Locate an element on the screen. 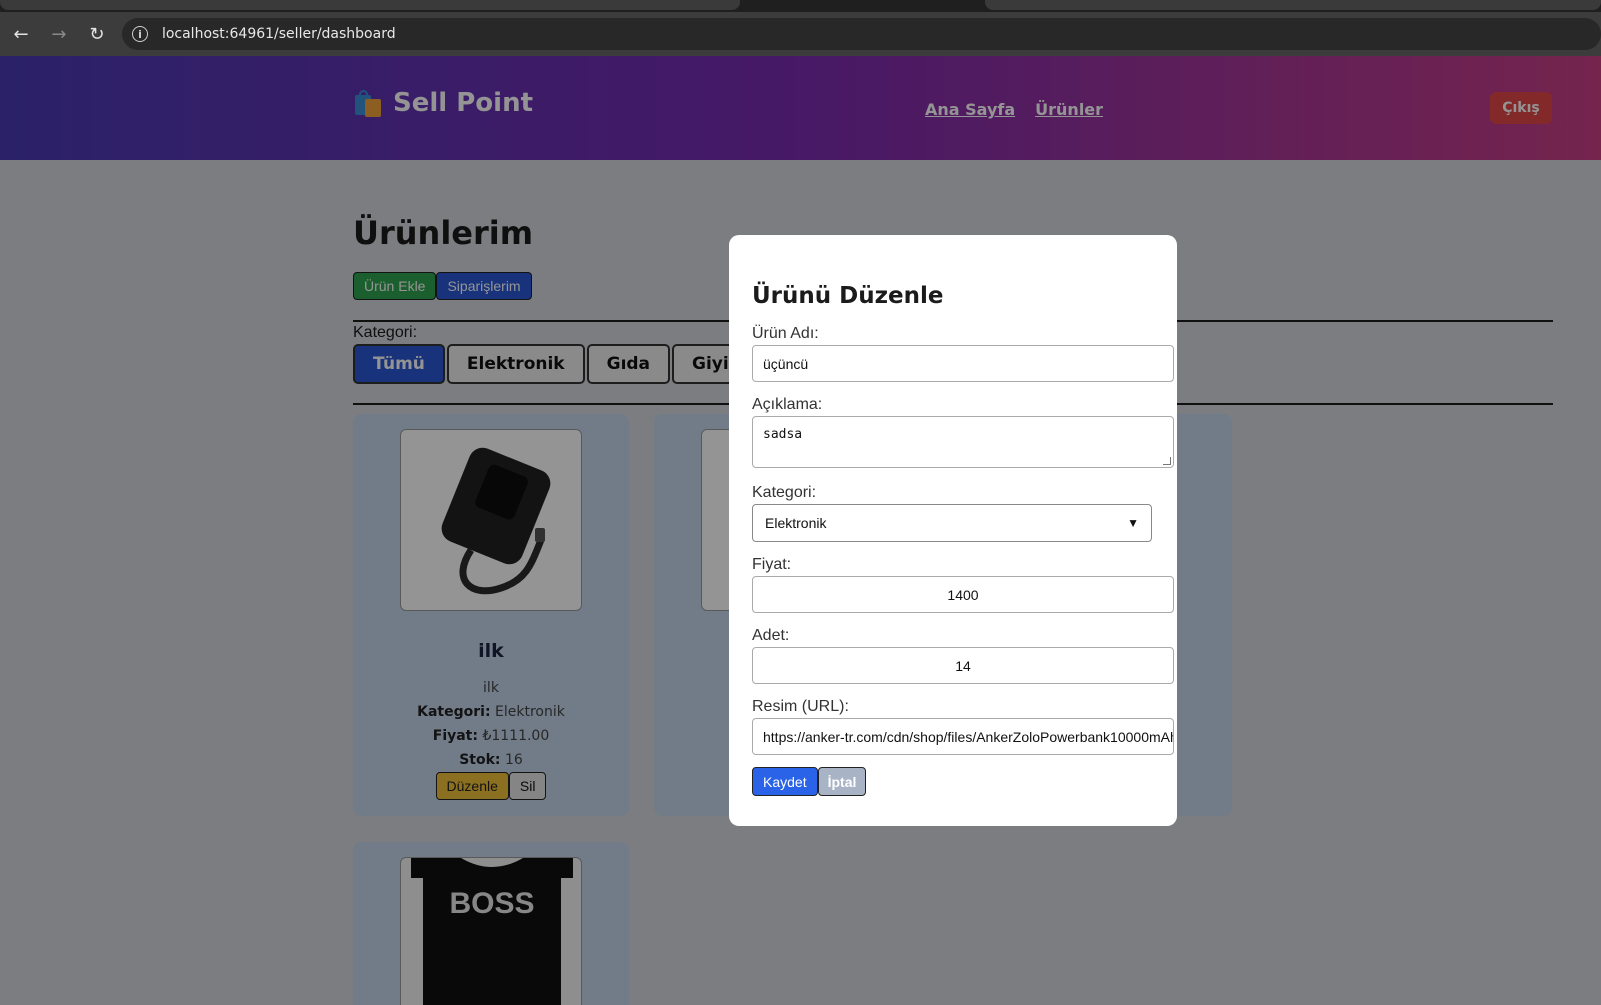 The image size is (1601, 1005). description-text: sadsa is located at coordinates (783, 434).